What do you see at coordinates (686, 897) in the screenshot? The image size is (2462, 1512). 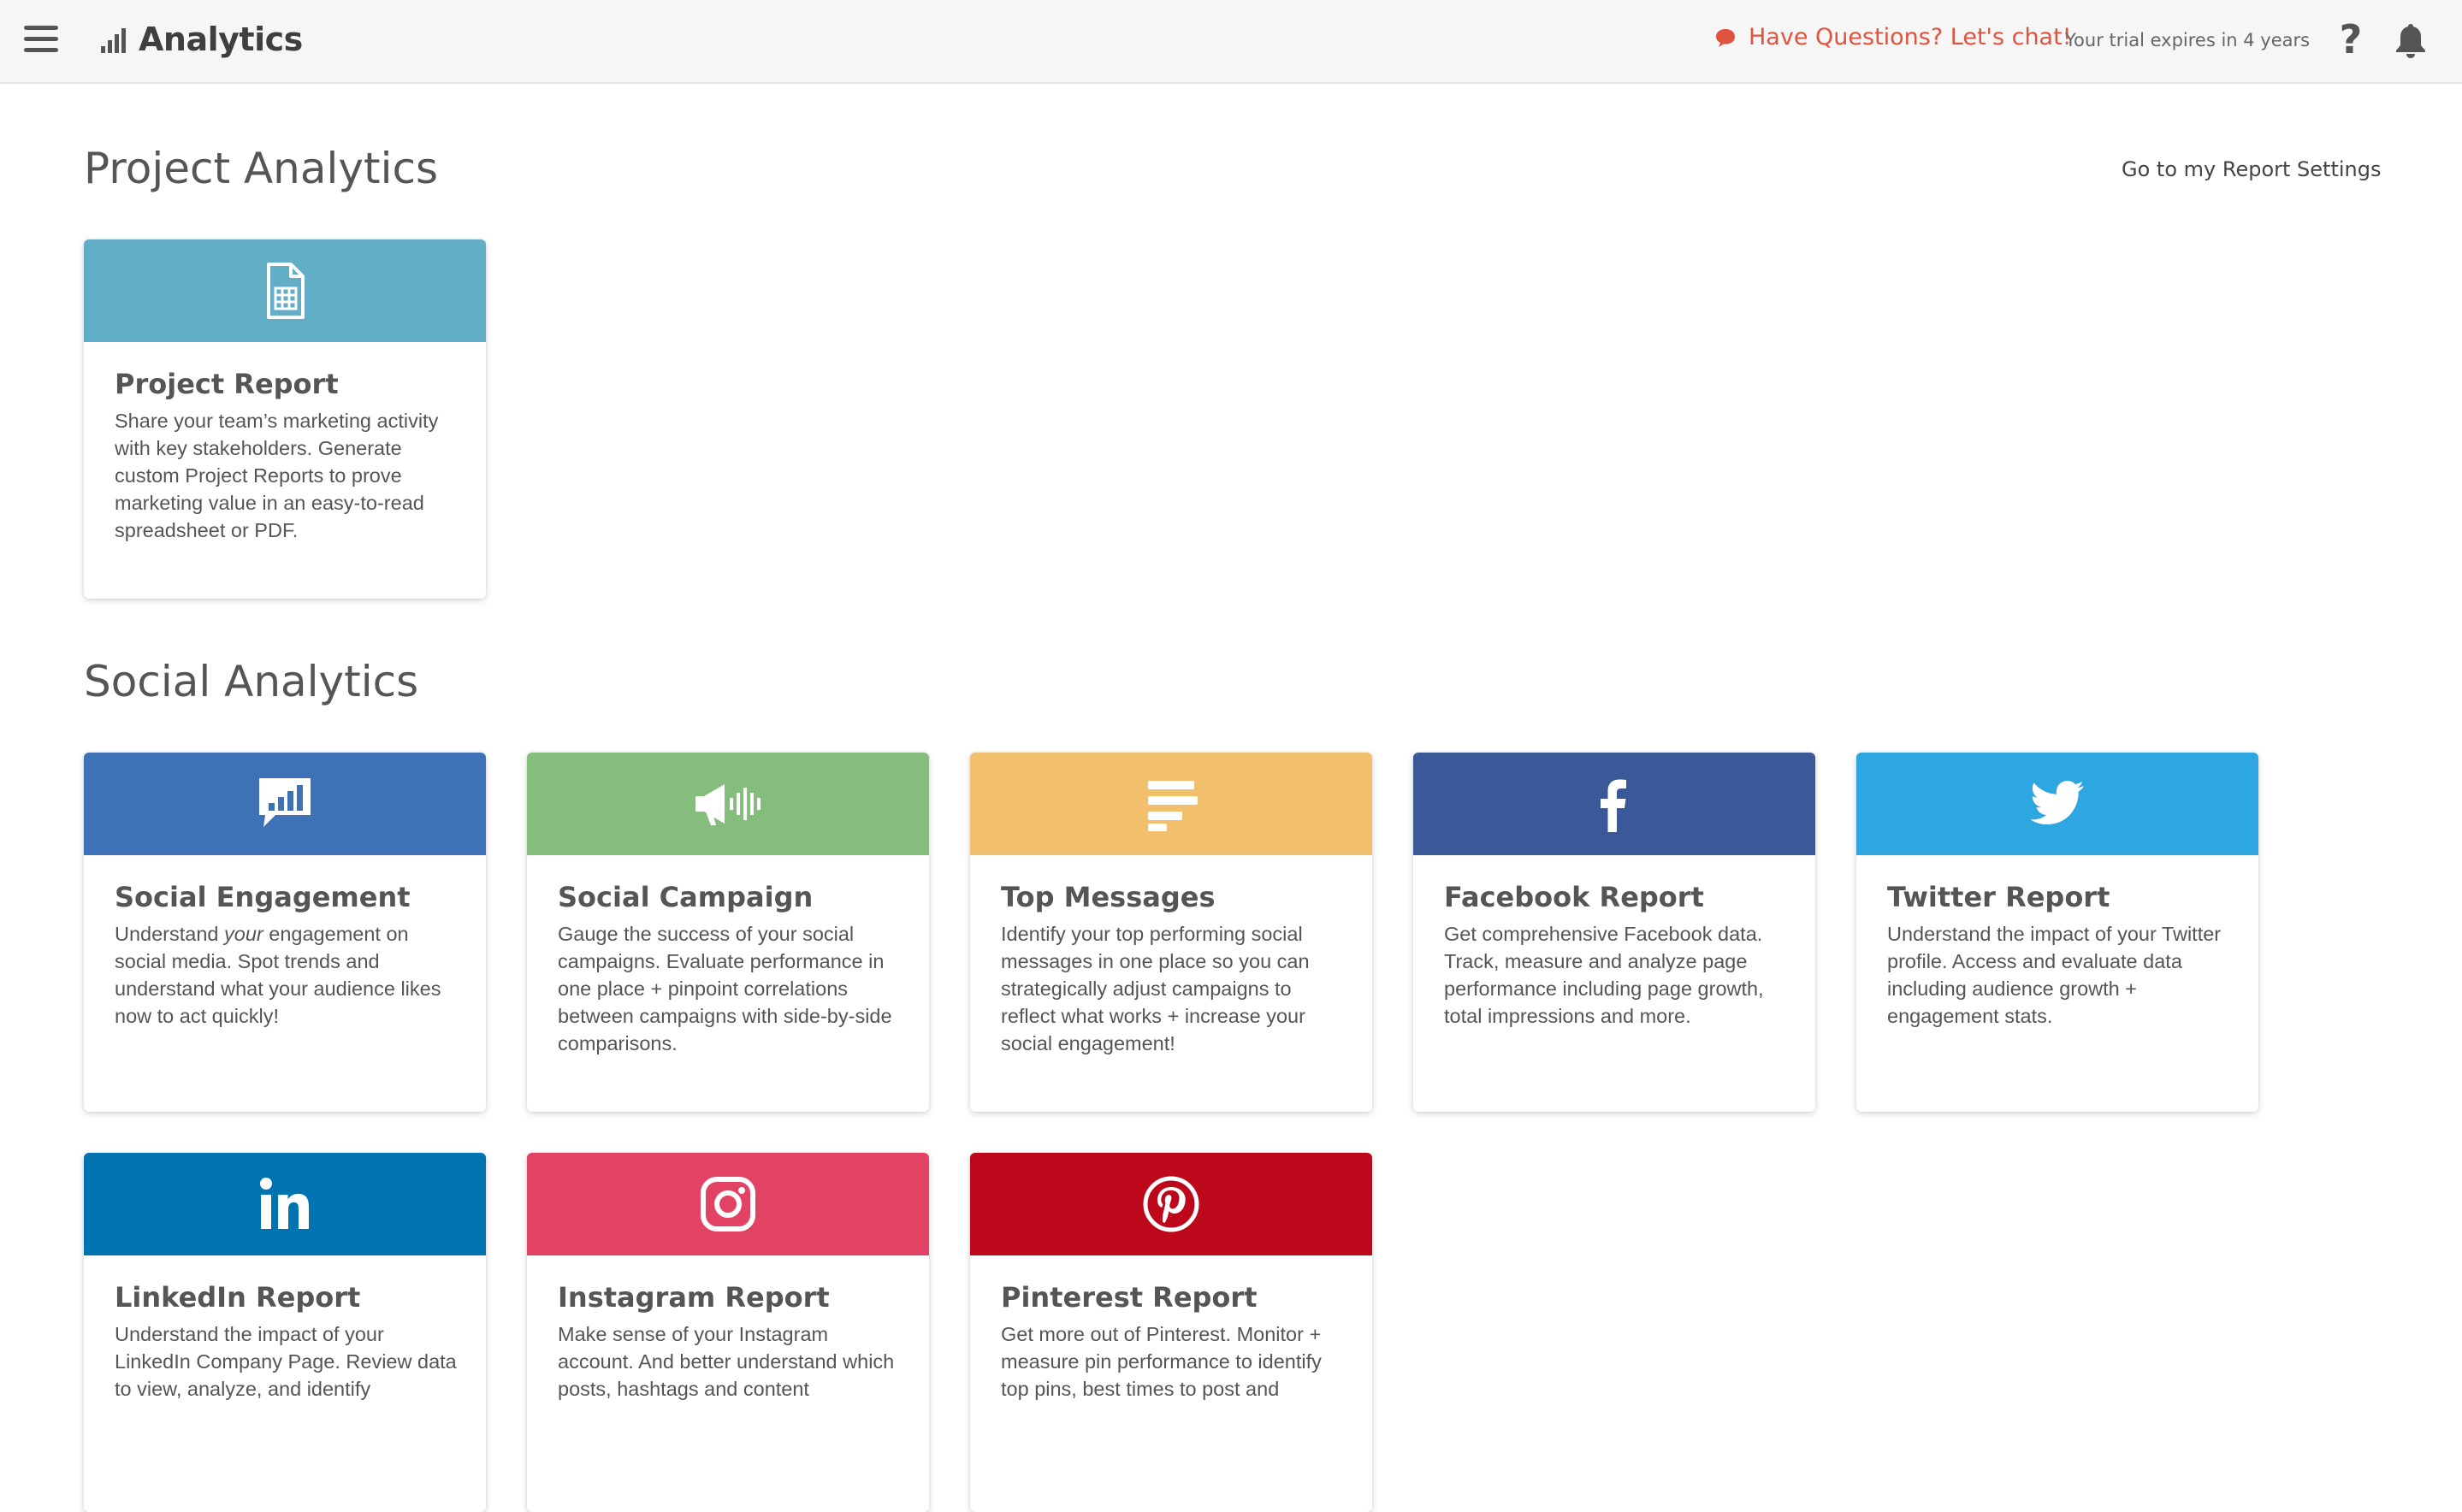 I see `card-title: Social Campaign` at bounding box center [686, 897].